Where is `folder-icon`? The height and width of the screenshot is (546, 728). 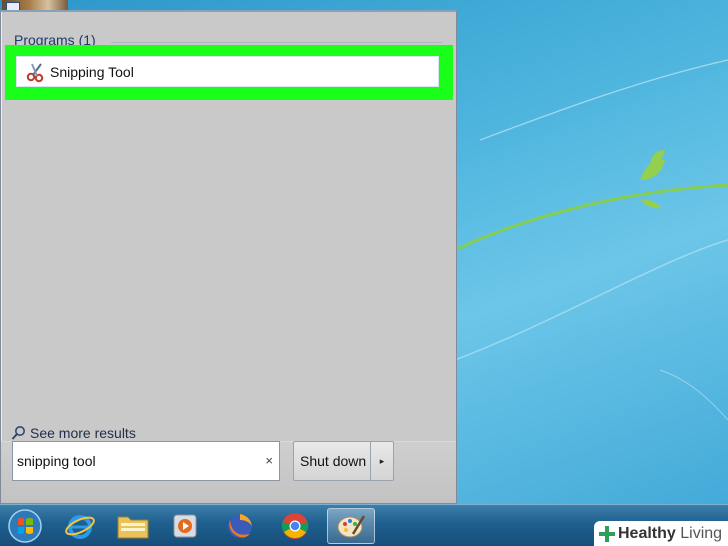
folder-icon is located at coordinates (133, 527).